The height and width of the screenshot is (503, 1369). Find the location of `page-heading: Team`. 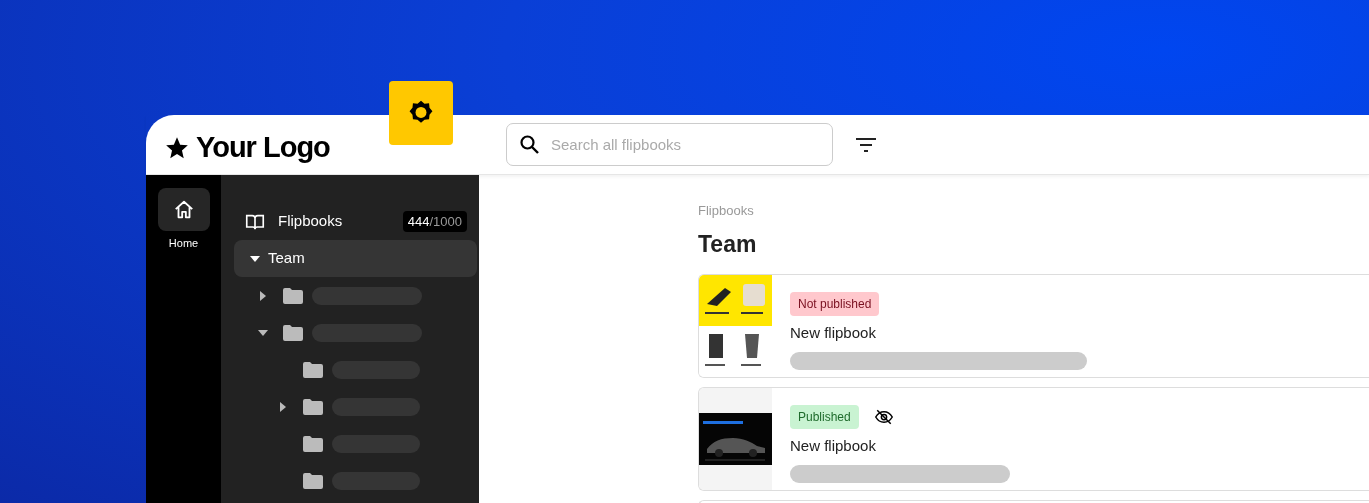

page-heading: Team is located at coordinates (728, 244).